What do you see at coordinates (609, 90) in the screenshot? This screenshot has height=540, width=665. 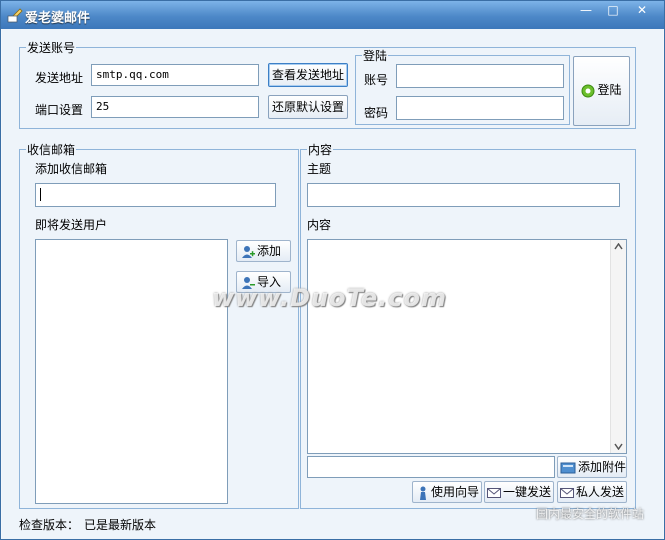 I see `login-button-label: 登陆` at bounding box center [609, 90].